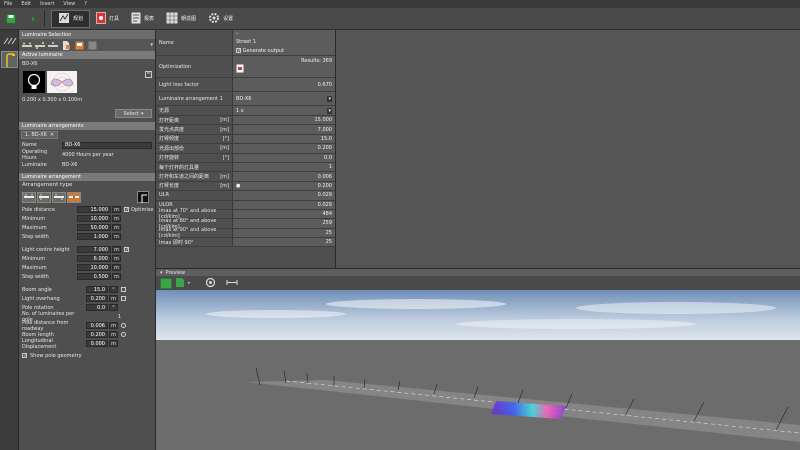 Image resolution: width=800 pixels, height=450 pixels. What do you see at coordinates (59, 197) in the screenshot?
I see `arrangement-staggered-button` at bounding box center [59, 197].